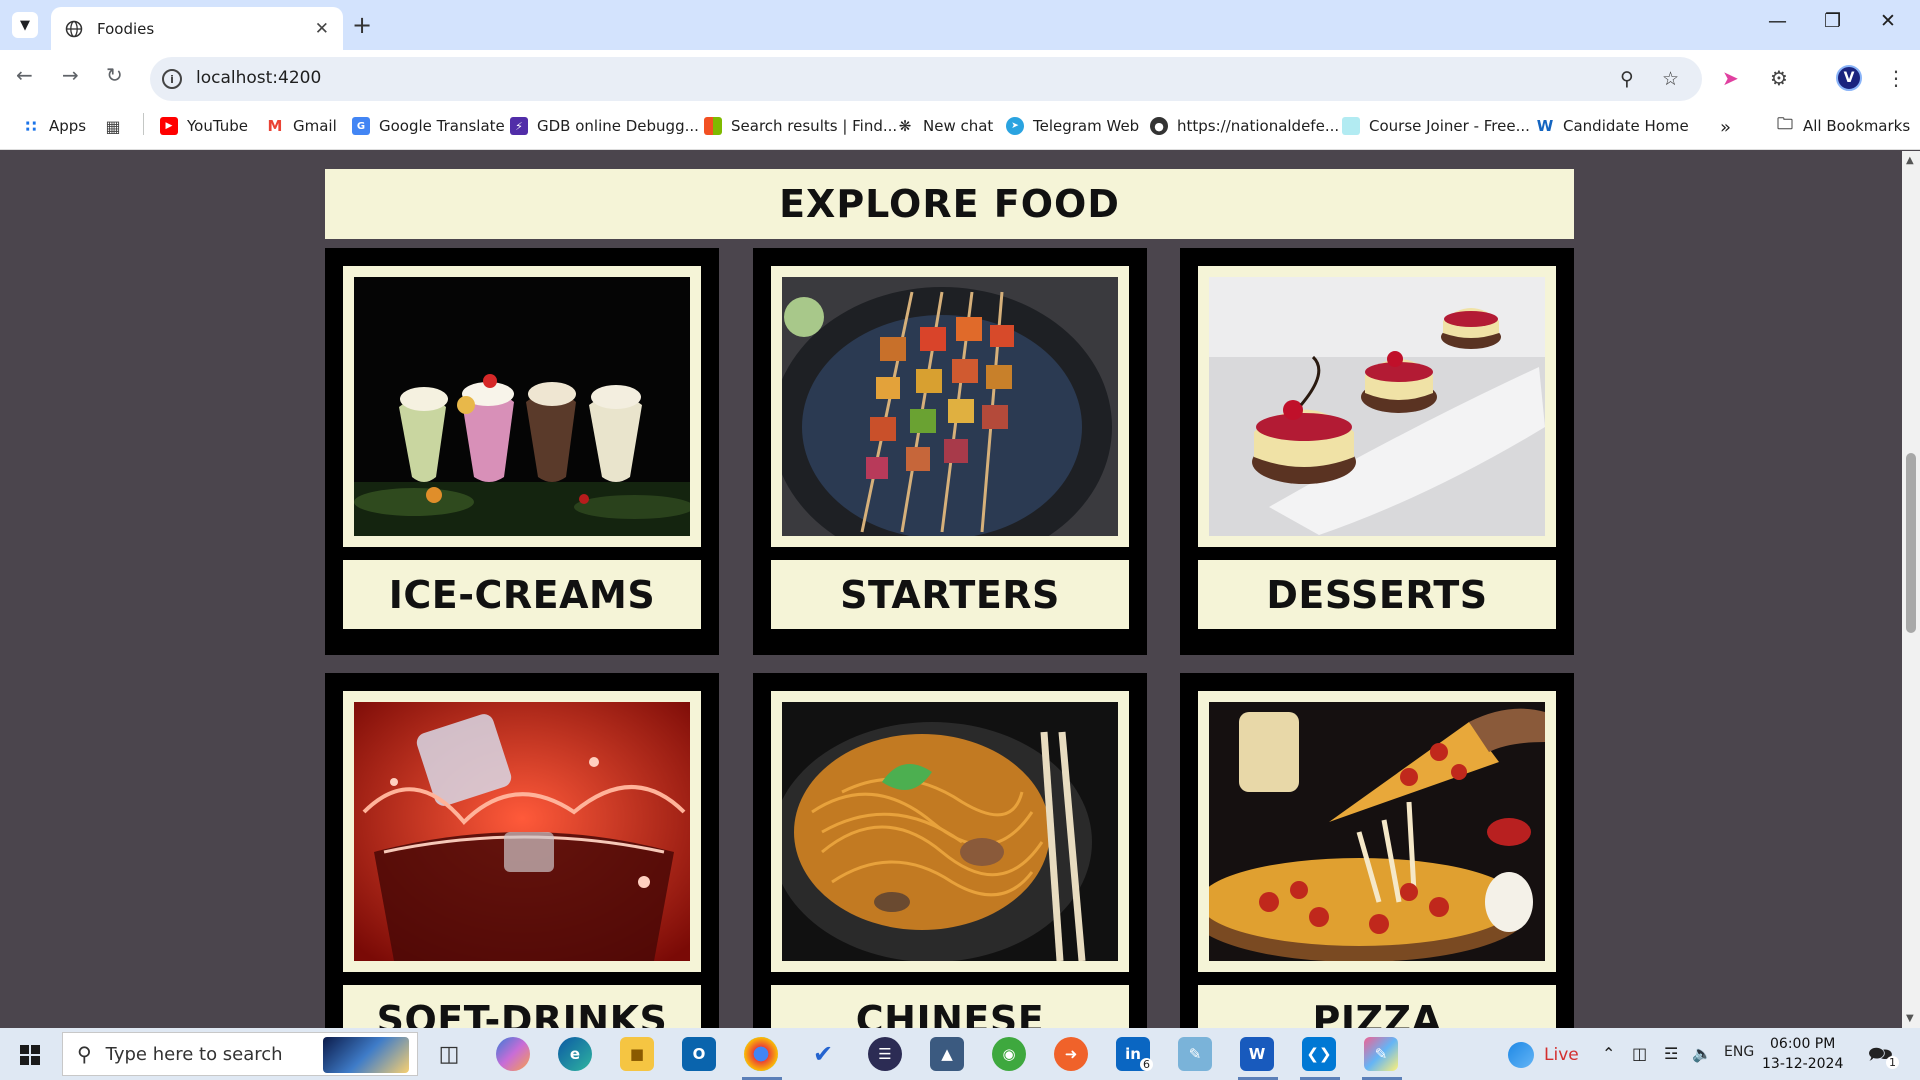  Describe the element at coordinates (30, 1055) in the screenshot. I see `windows-start-icon` at that location.